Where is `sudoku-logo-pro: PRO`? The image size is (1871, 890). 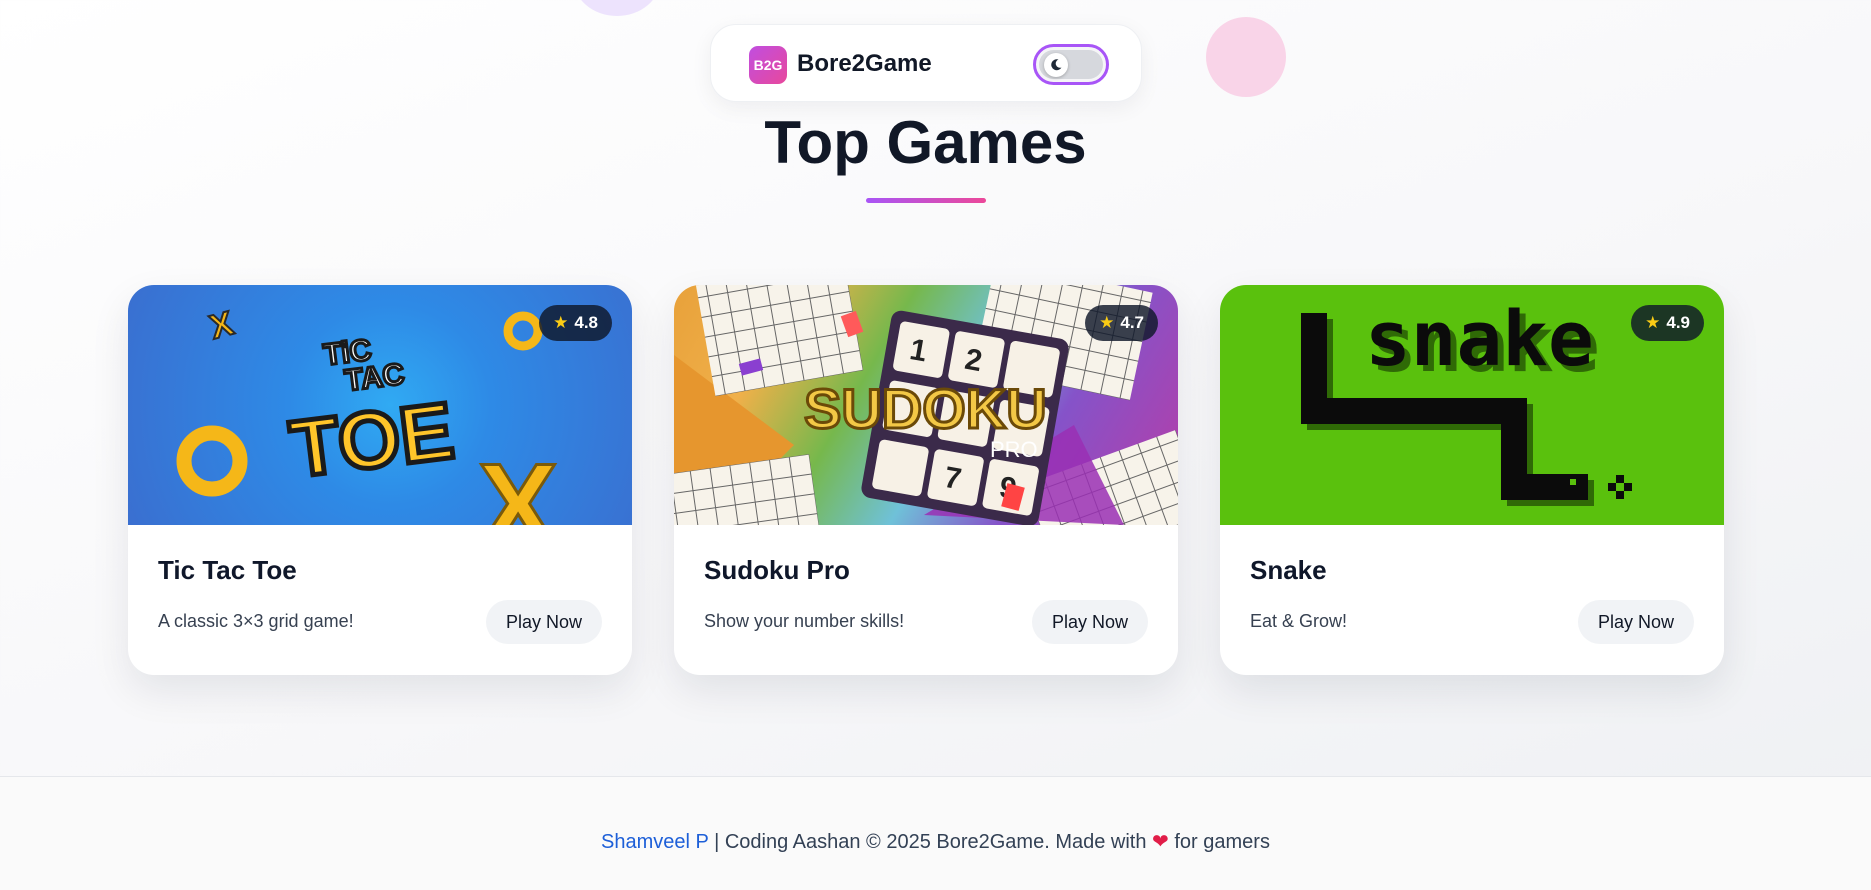 sudoku-logo-pro: PRO is located at coordinates (1014, 449).